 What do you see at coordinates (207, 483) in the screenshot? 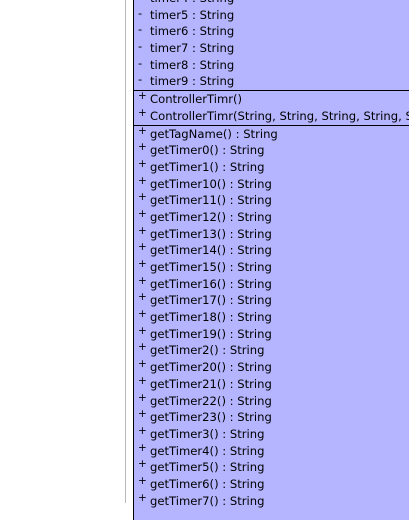
I see `method-row-signature: getTimer6() : String` at bounding box center [207, 483].